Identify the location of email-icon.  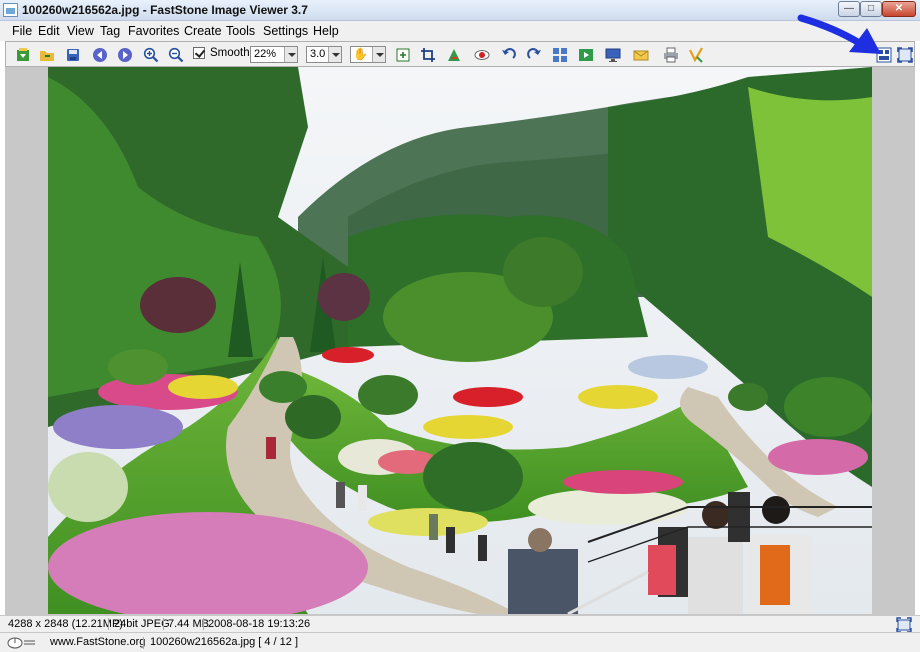
(640, 54).